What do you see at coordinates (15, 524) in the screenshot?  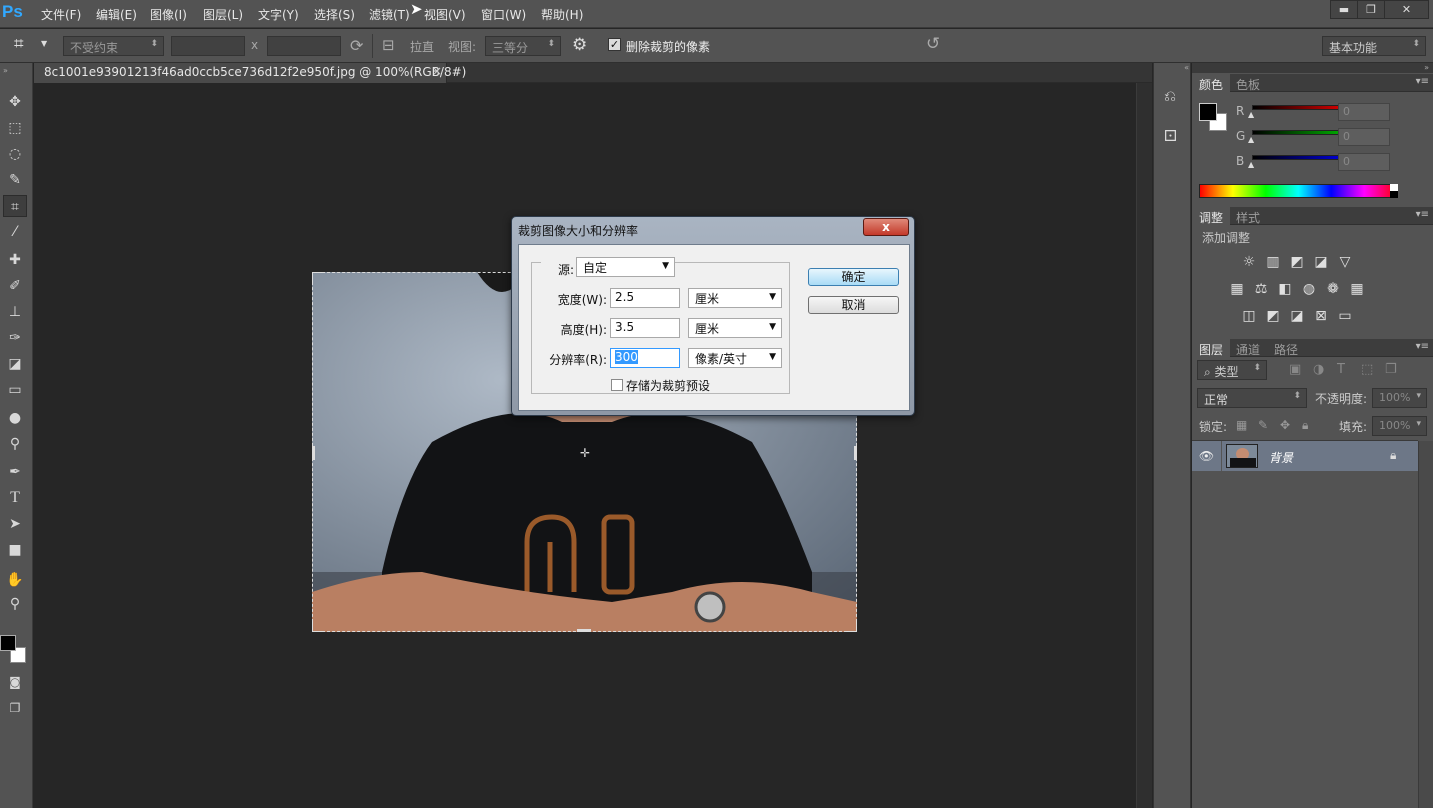 I see `path-select-icon: ➤` at bounding box center [15, 524].